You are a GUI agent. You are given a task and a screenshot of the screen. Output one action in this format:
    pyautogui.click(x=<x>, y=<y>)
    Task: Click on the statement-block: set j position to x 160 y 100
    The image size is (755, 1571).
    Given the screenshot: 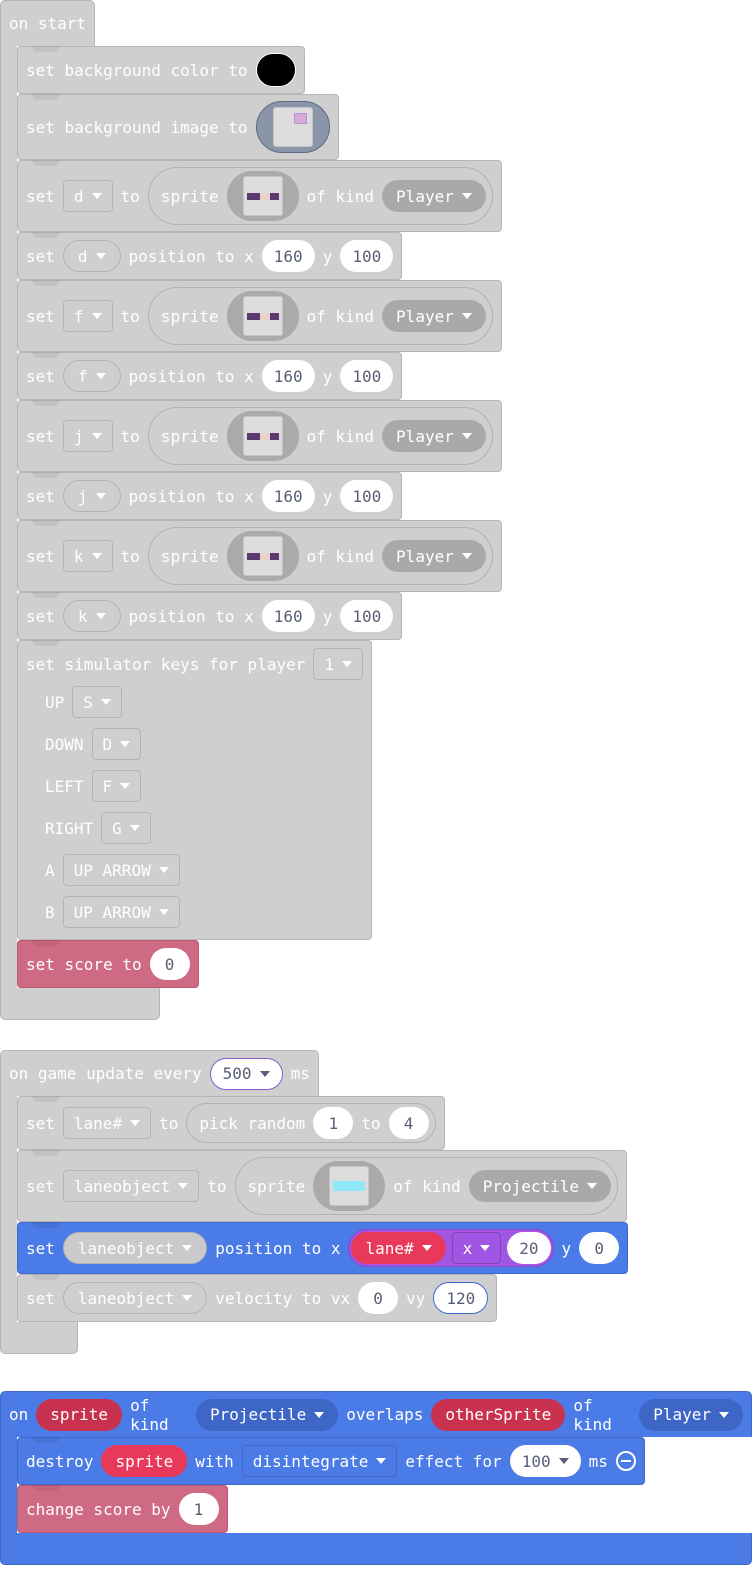 What is the action you would take?
    pyautogui.click(x=210, y=496)
    